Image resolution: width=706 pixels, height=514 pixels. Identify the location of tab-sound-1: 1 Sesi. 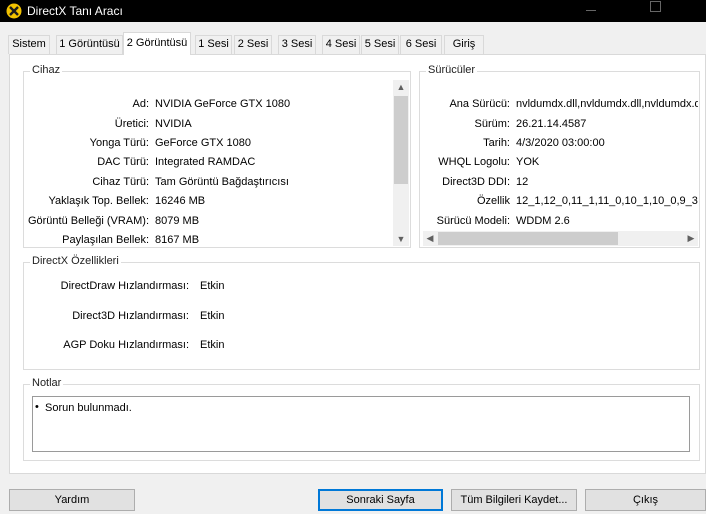
(213, 44).